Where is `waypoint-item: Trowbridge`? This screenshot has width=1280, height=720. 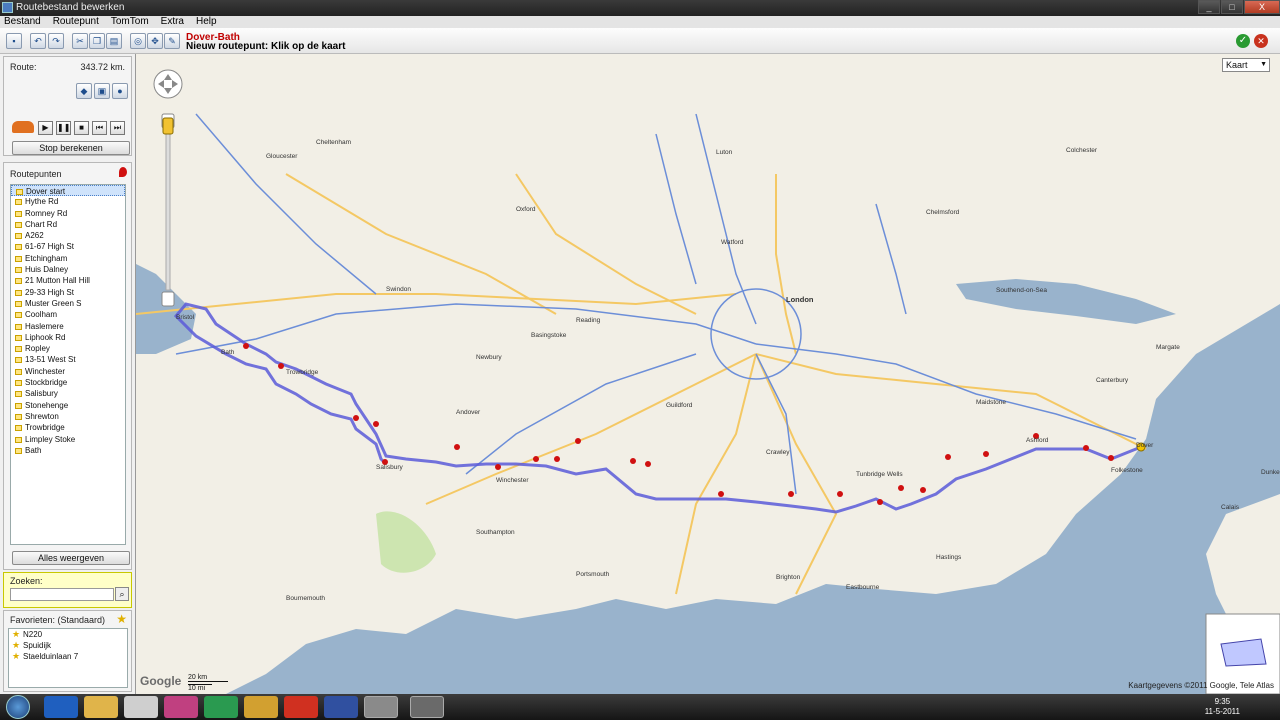
waypoint-item: Trowbridge is located at coordinates (68, 427).